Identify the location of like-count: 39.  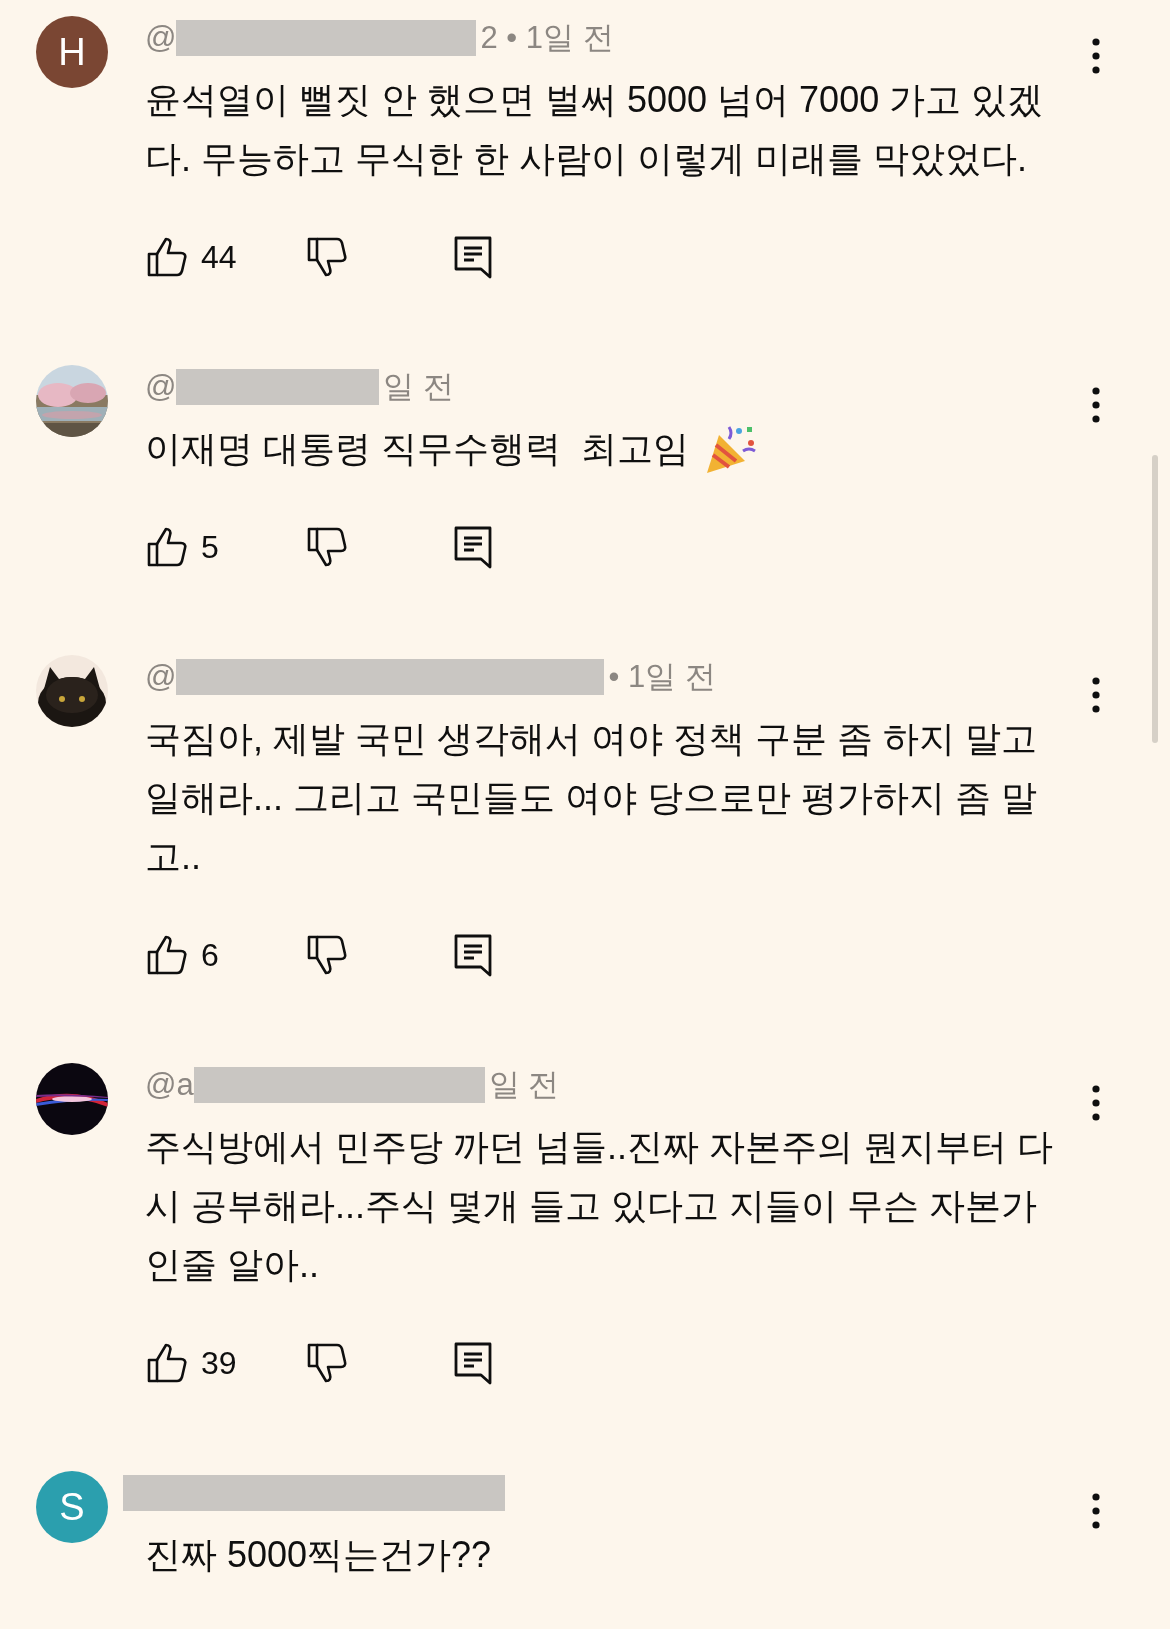
(219, 1363).